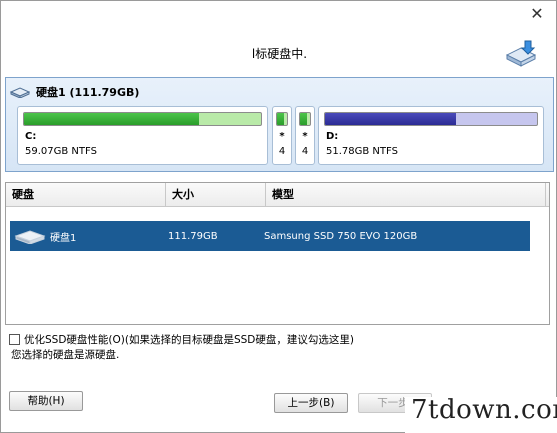  I want to click on disk-name-cell: 硬盘1, so click(63, 238).